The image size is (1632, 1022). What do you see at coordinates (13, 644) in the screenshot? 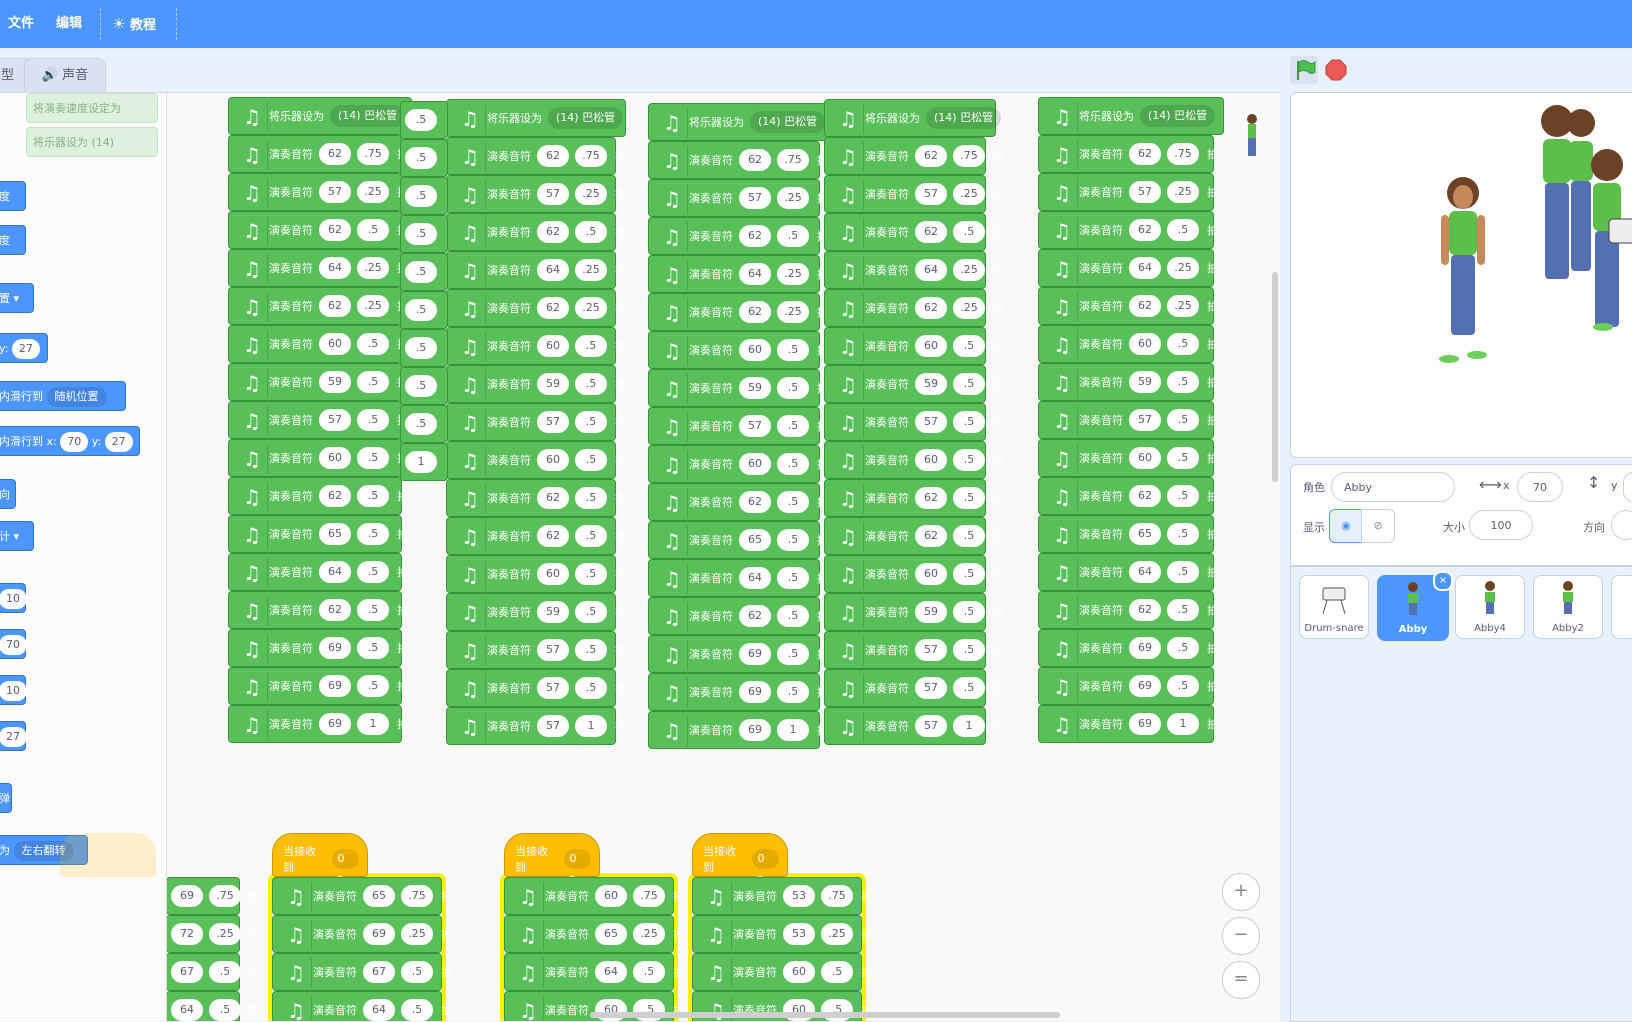
I see `palette-set-x-block: 70` at bounding box center [13, 644].